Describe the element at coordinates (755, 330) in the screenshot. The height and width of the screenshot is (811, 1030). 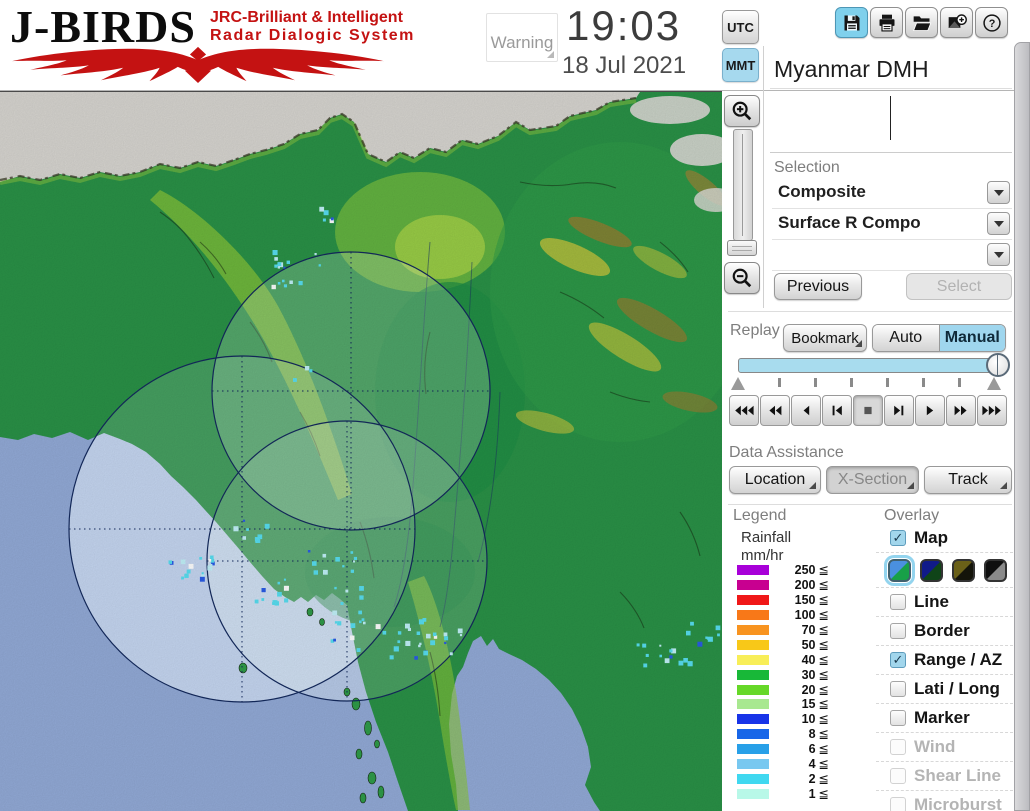
I see `replay-section-label: Replay` at that location.